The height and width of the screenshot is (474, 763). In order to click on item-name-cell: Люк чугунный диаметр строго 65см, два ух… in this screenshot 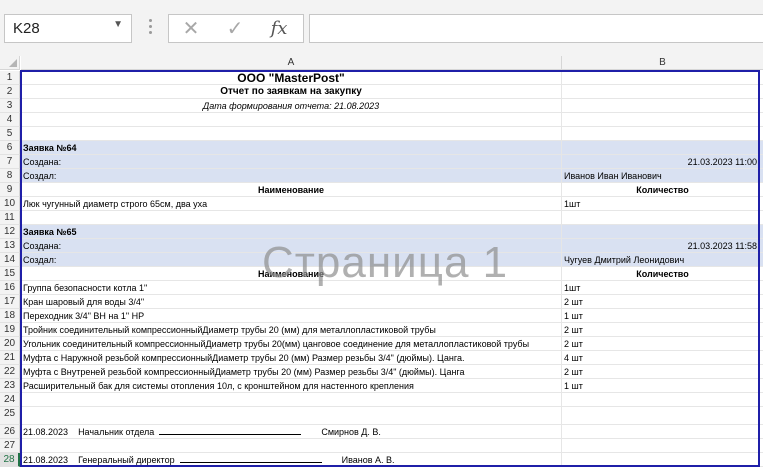, I will do `click(291, 204)`.